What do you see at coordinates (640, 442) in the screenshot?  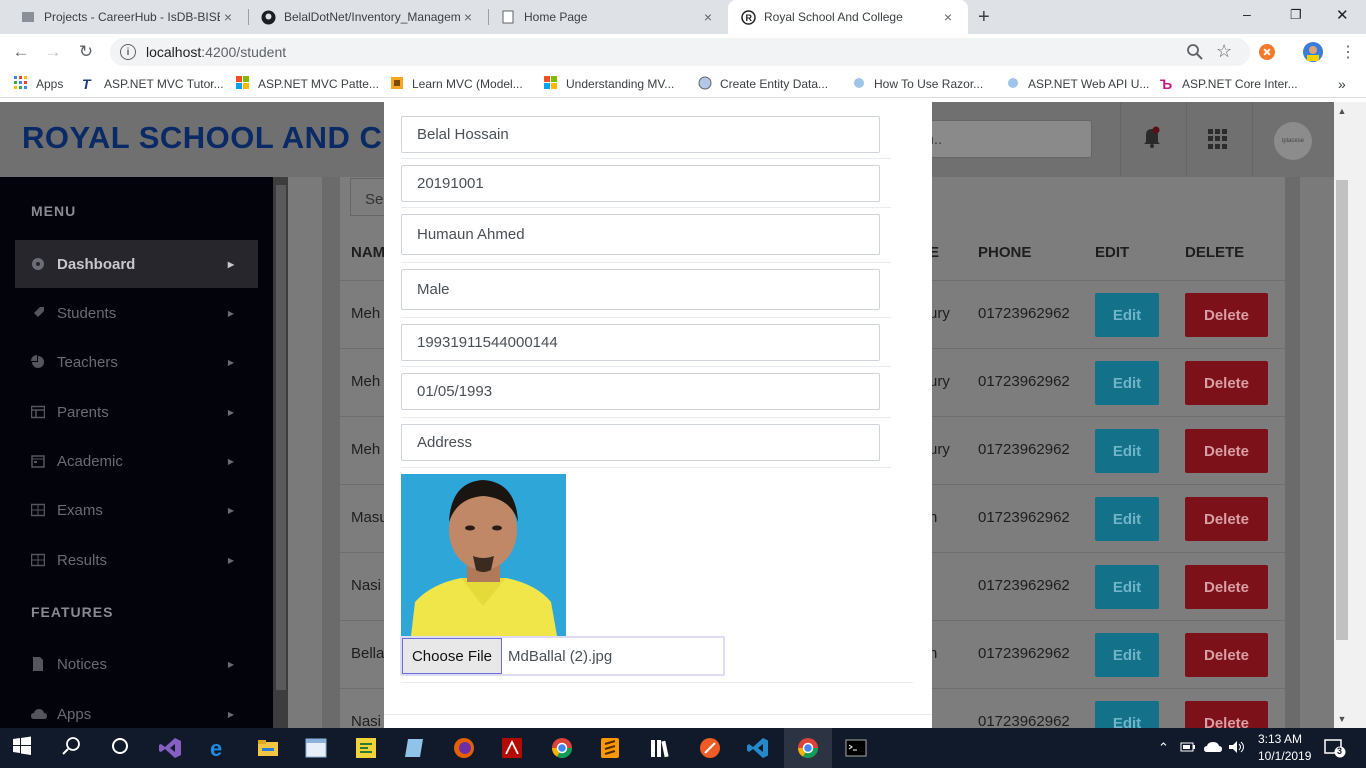 I see `address-field: Address` at bounding box center [640, 442].